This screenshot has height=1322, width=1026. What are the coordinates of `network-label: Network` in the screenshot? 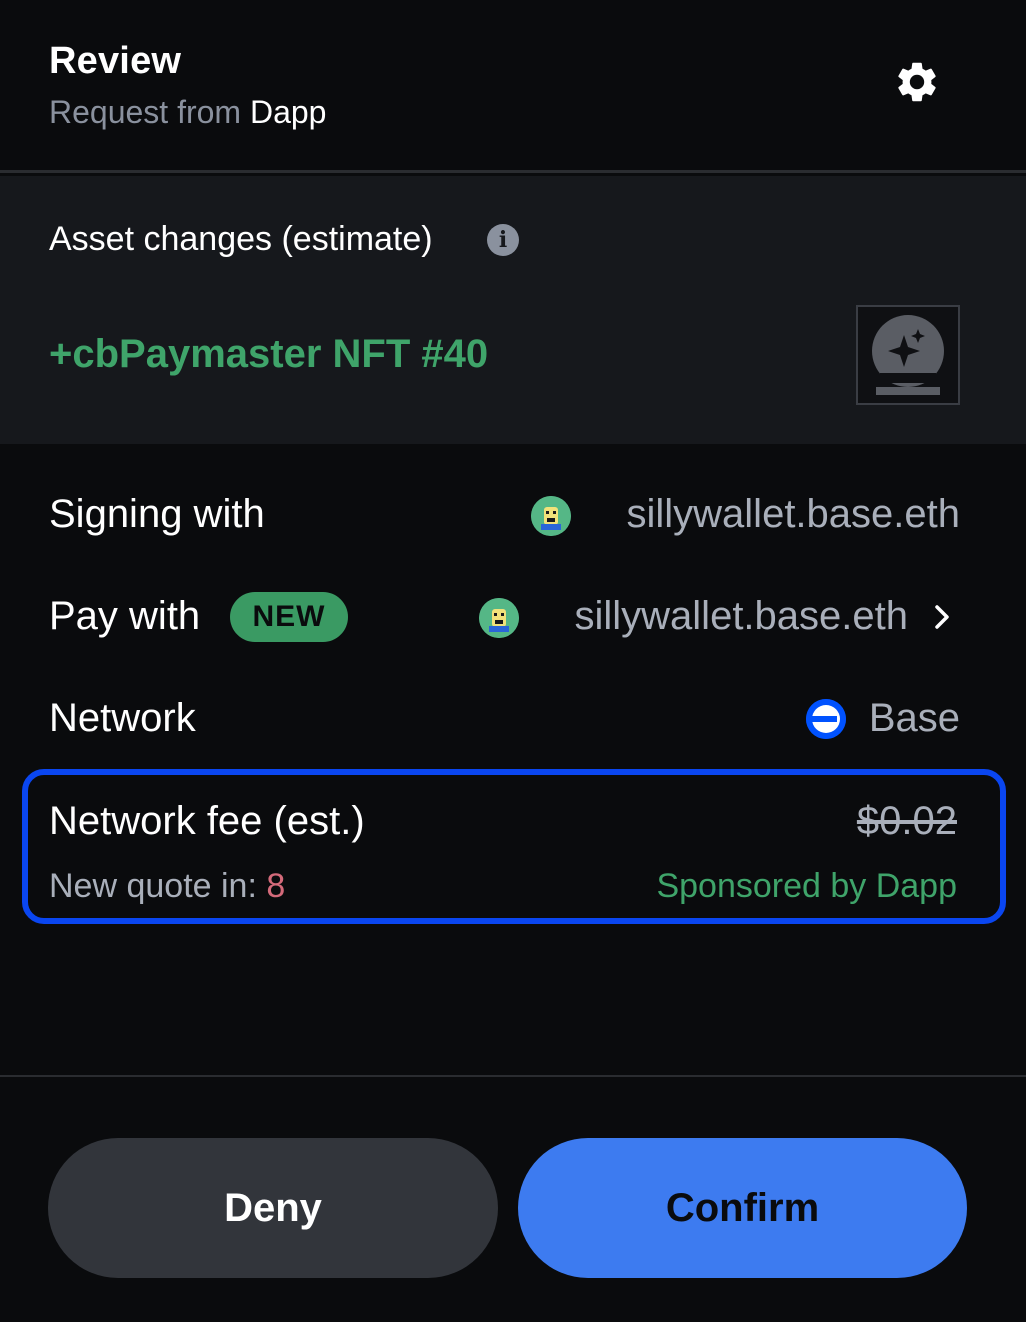 It's located at (122, 718).